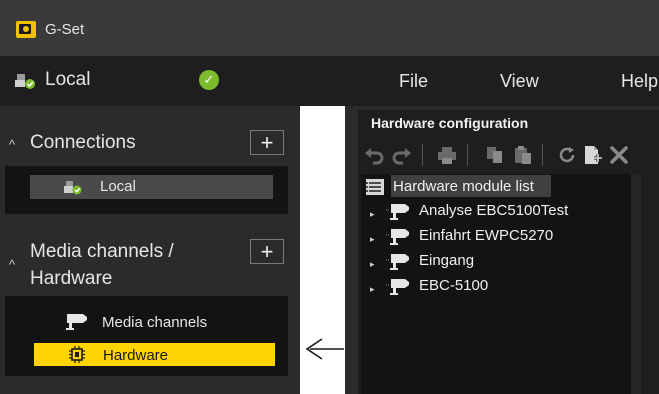  I want to click on section-title-media-line2: Hardware, so click(71, 278).